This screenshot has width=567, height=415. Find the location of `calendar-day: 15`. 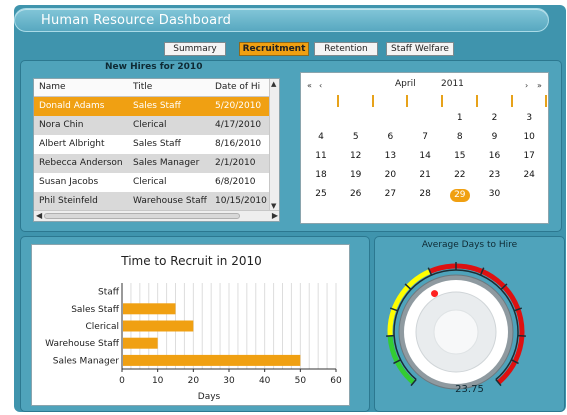

calendar-day: 15 is located at coordinates (460, 156).